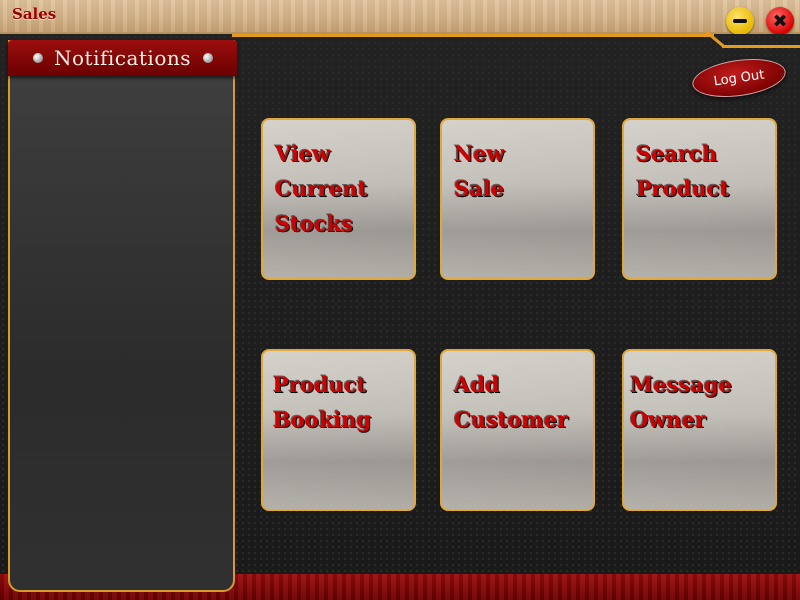  Describe the element at coordinates (322, 402) in the screenshot. I see `tile-label: Product Booking` at that location.